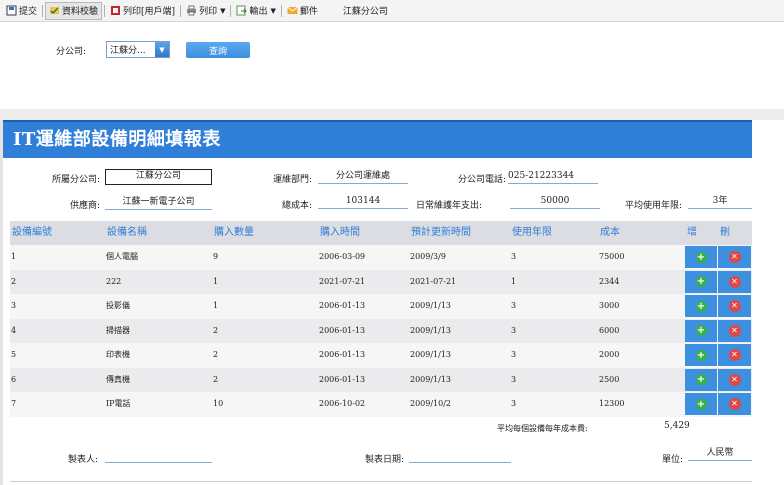 The image size is (784, 485). Describe the element at coordinates (43, 10) in the screenshot. I see `toolbar-divider` at that location.